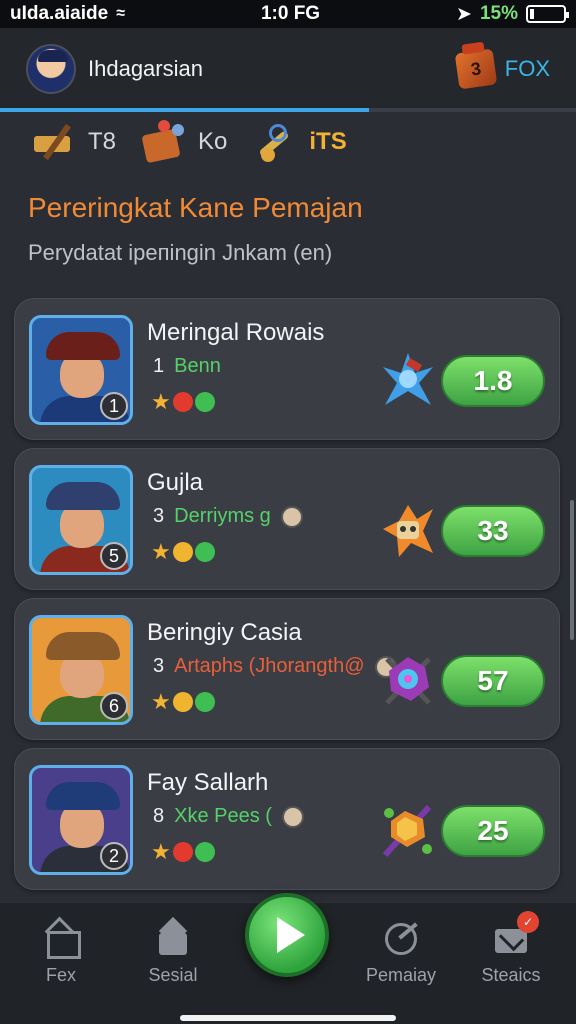  I want to click on rank-badge: 5, so click(114, 556).